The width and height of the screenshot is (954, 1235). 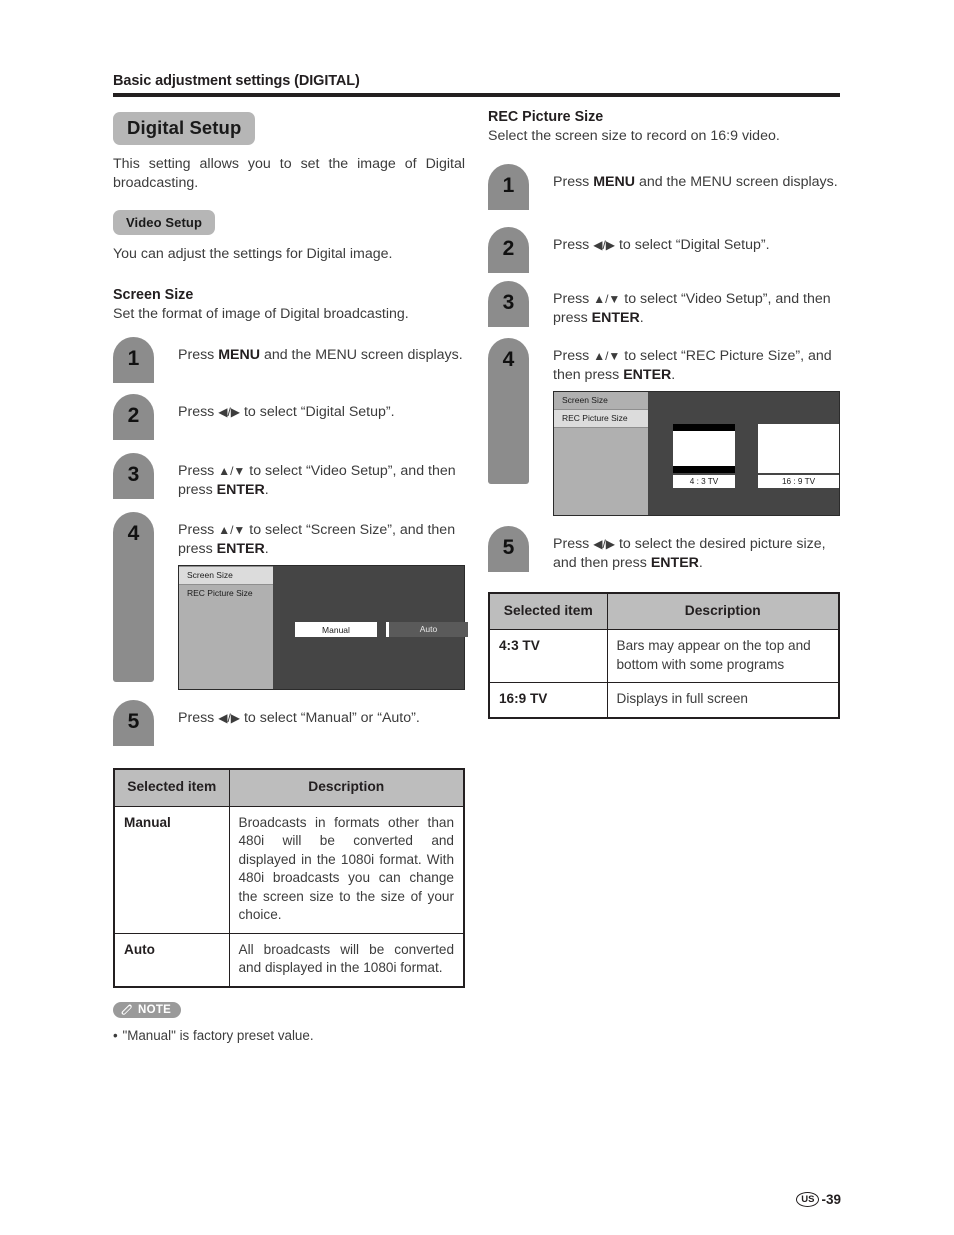 I want to click on tv-label-16-9: 16 : 9 TV, so click(x=798, y=481).